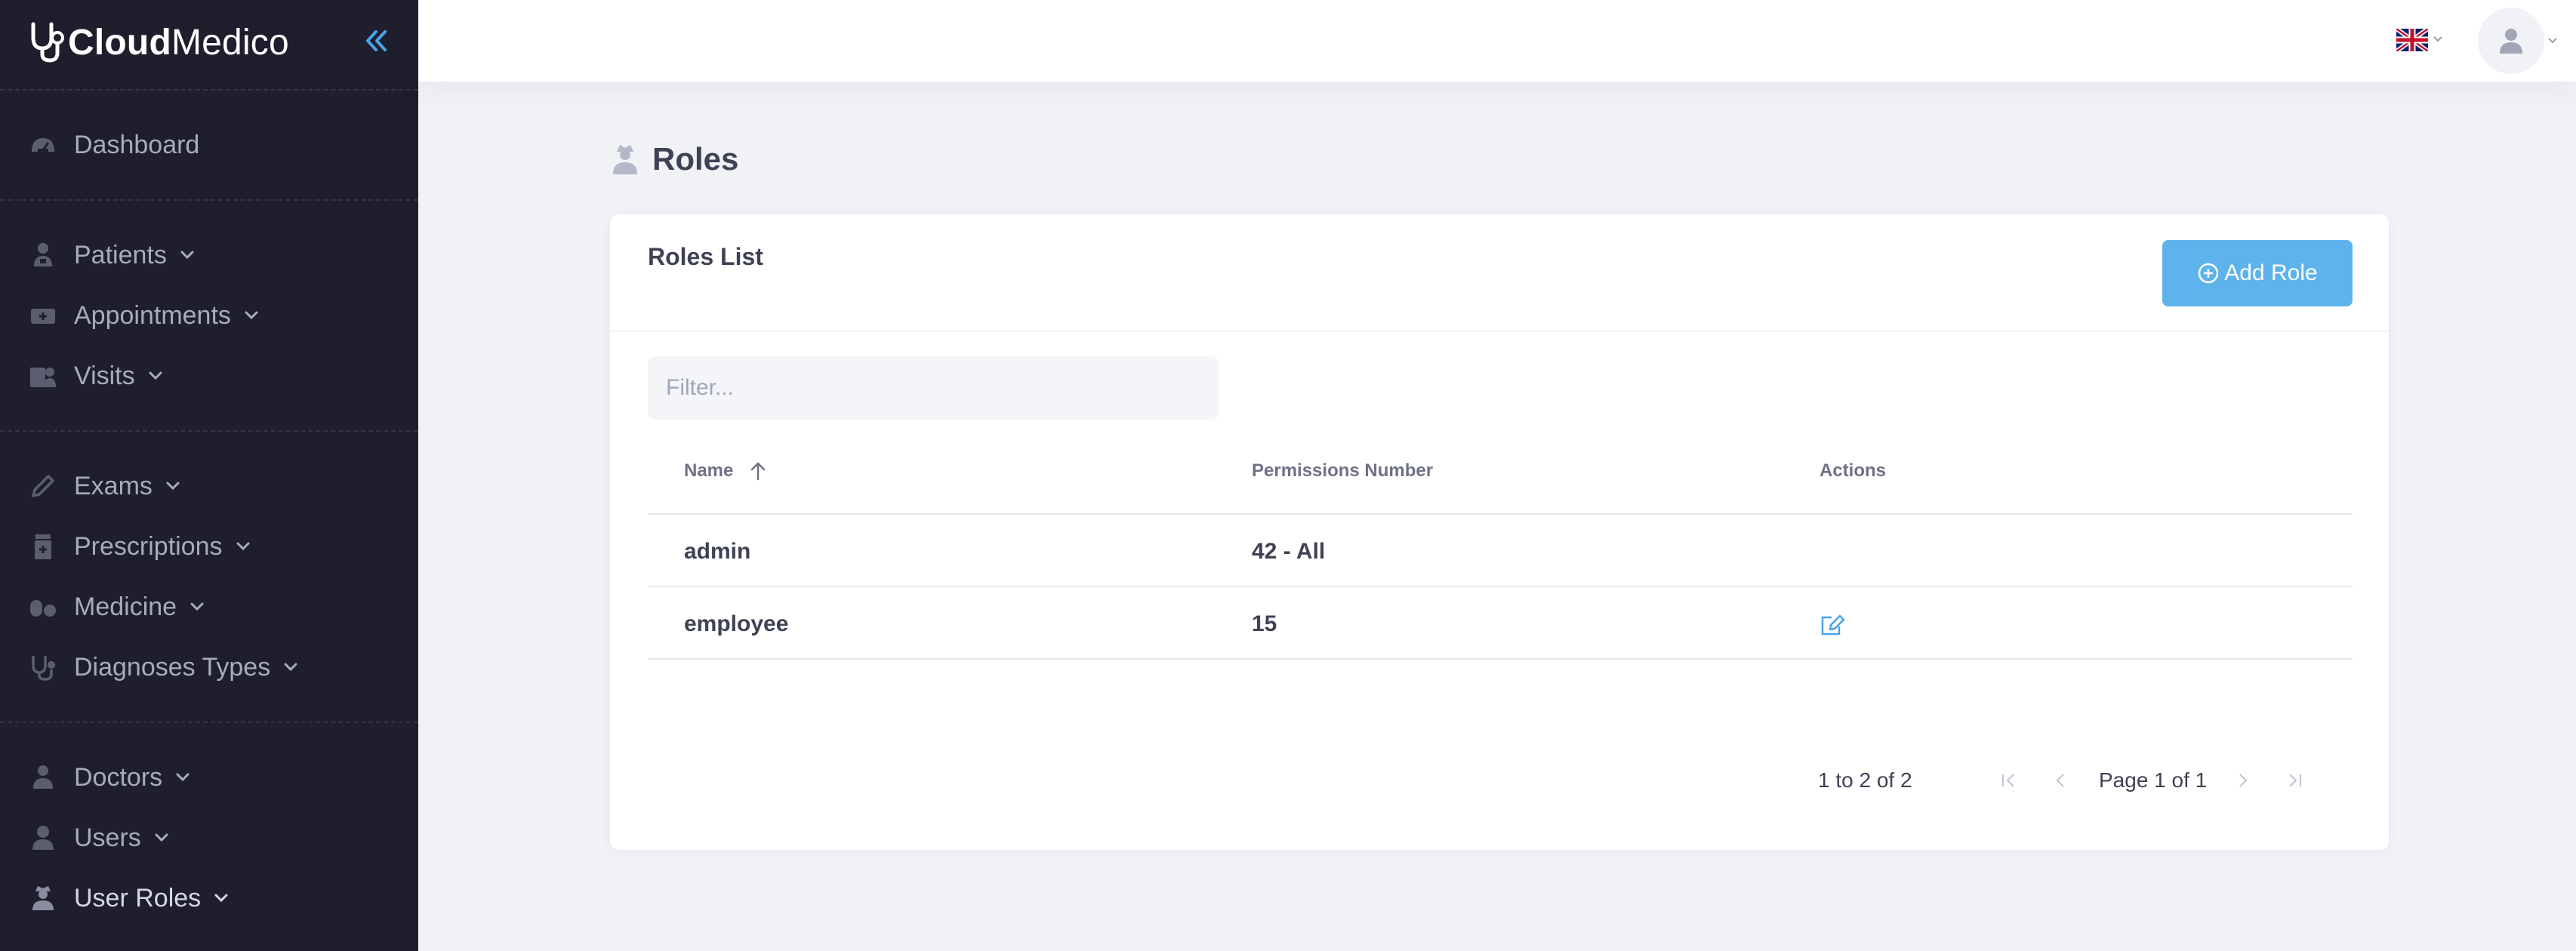 This screenshot has height=951, width=2576. I want to click on sidebar-item-exams: Exams, so click(106, 486).